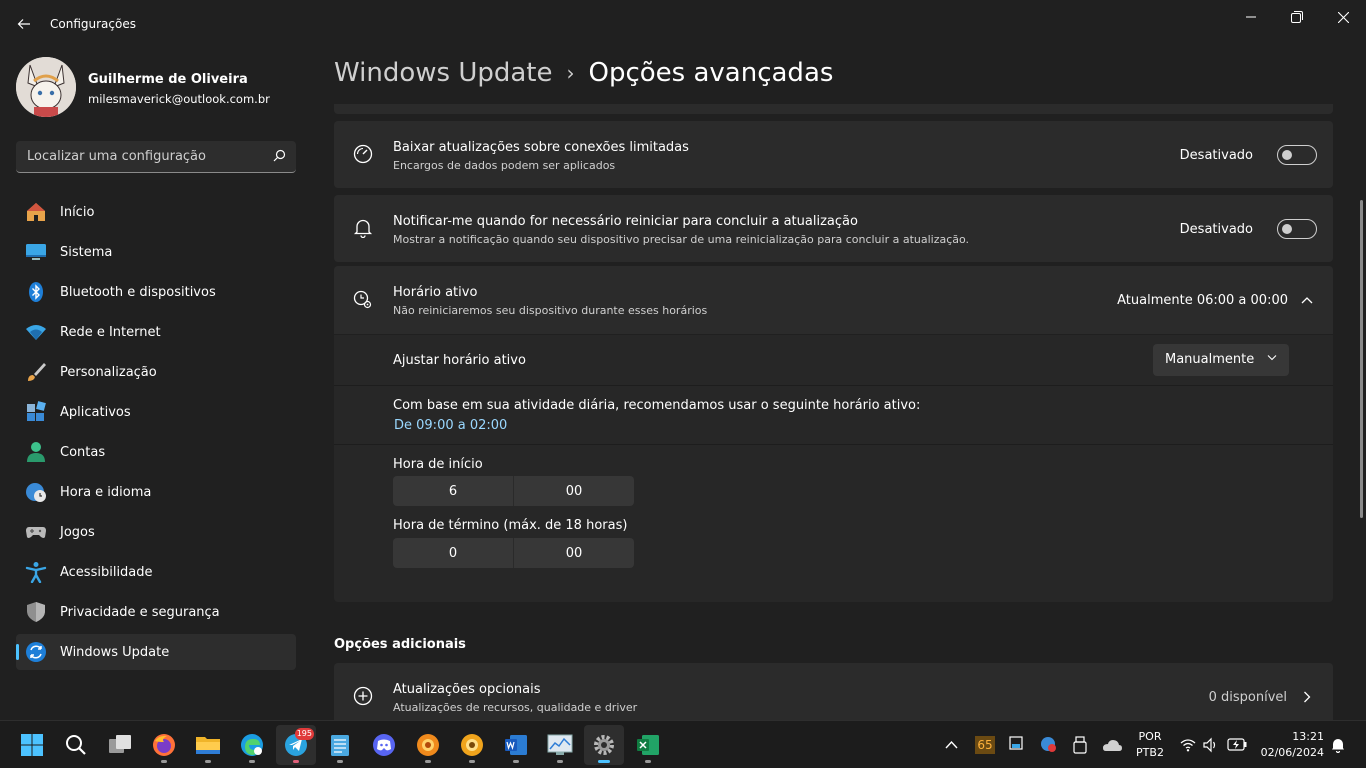 This screenshot has height=768, width=1366. Describe the element at coordinates (443, 73) in the screenshot. I see `breadcrumb-parent-link: Windows Update` at that location.